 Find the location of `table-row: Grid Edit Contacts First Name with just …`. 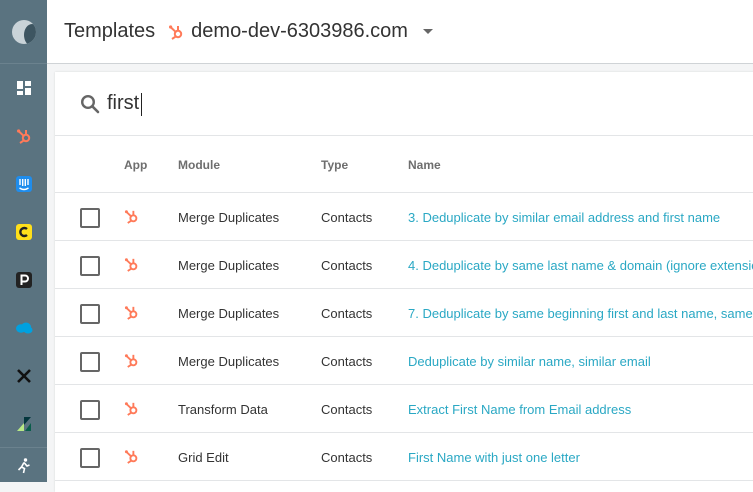

table-row: Grid Edit Contacts First Name with just … is located at coordinates (404, 457).